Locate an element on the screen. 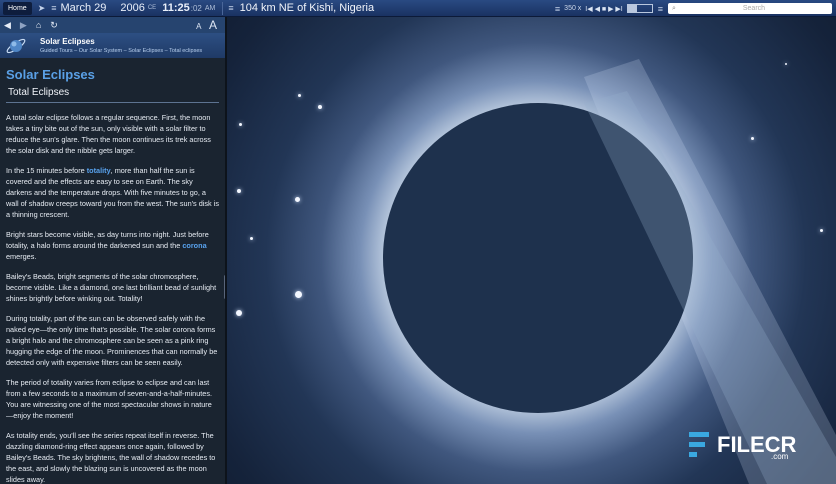 The height and width of the screenshot is (484, 836). date-year: 2006 is located at coordinates (132, 8).